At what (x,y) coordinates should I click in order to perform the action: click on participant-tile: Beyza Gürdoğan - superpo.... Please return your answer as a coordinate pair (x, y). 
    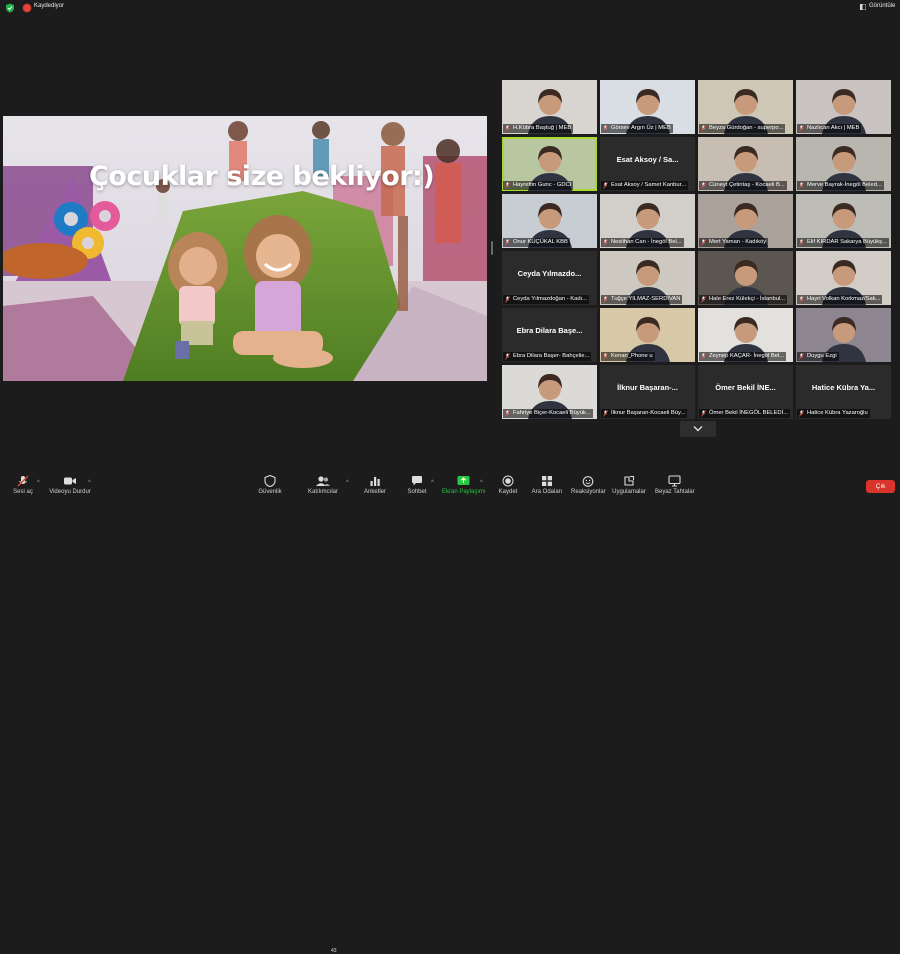
    Looking at the image, I should click on (745, 107).